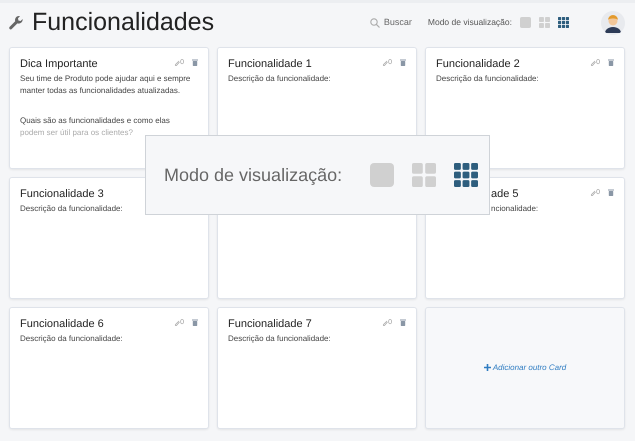 This screenshot has height=441, width=635. I want to click on search-link: Buscar, so click(391, 23).